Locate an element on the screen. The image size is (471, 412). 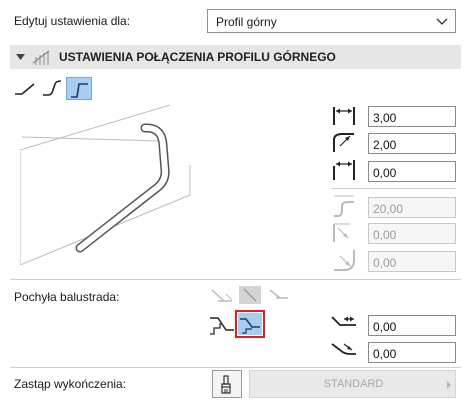
slope-option-1-icon is located at coordinates (223, 295).